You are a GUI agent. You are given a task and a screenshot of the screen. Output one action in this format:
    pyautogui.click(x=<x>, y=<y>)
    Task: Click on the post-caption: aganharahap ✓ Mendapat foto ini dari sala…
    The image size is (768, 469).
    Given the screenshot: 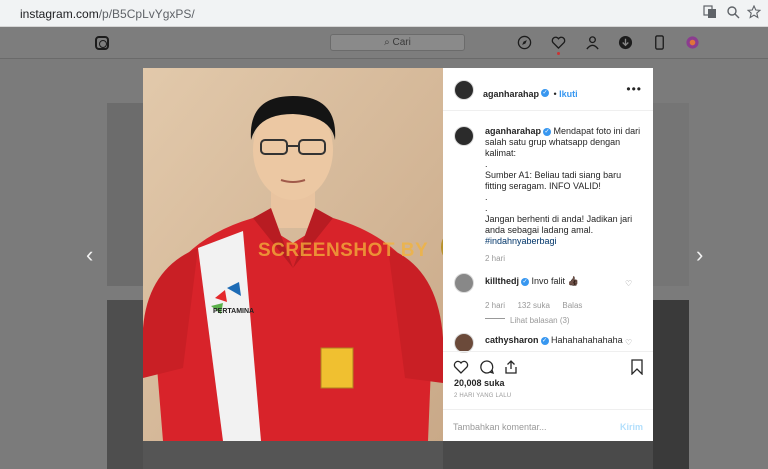 What is the action you would take?
    pyautogui.click(x=565, y=195)
    